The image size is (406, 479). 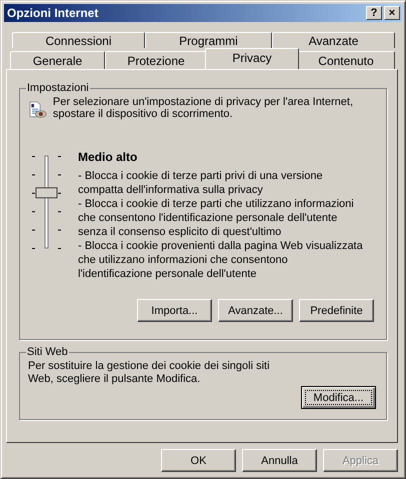 What do you see at coordinates (208, 40) in the screenshot?
I see `tab: Programmi` at bounding box center [208, 40].